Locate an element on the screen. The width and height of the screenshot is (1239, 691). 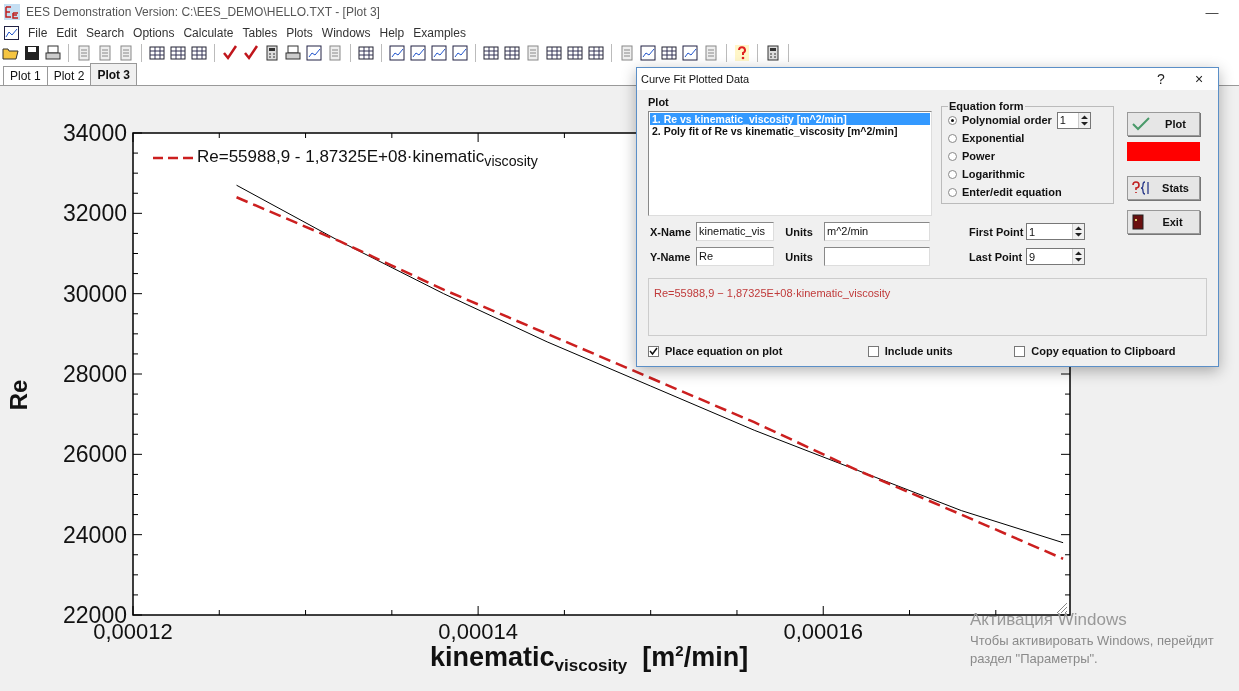
chart-icon is located at coordinates (11, 33).